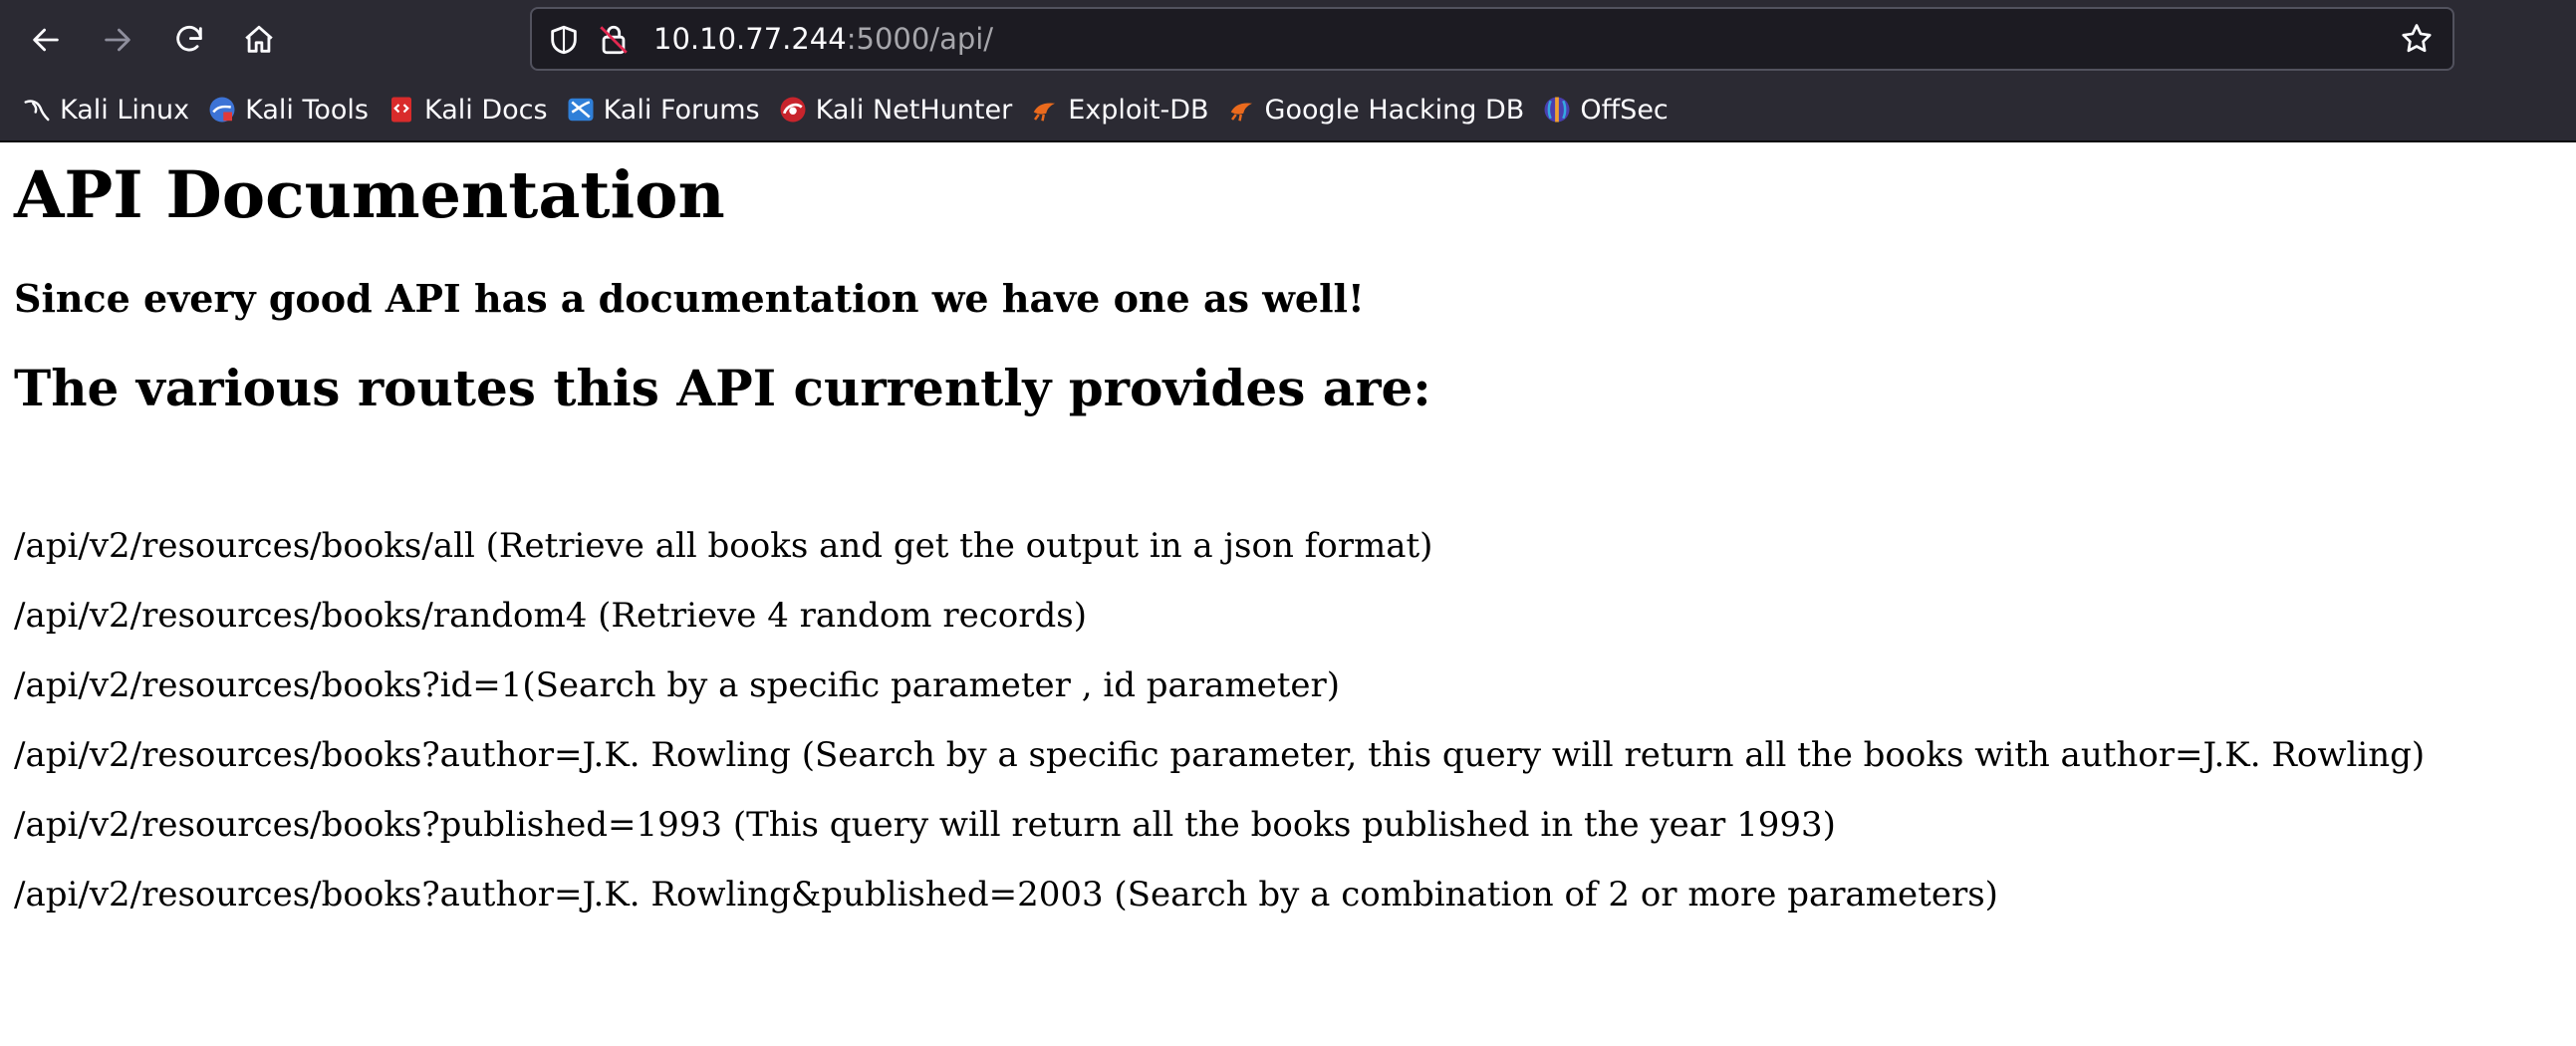 The height and width of the screenshot is (1046, 2576). Describe the element at coordinates (1394, 110) in the screenshot. I see `bookmark-label: Google Hacking DB` at that location.